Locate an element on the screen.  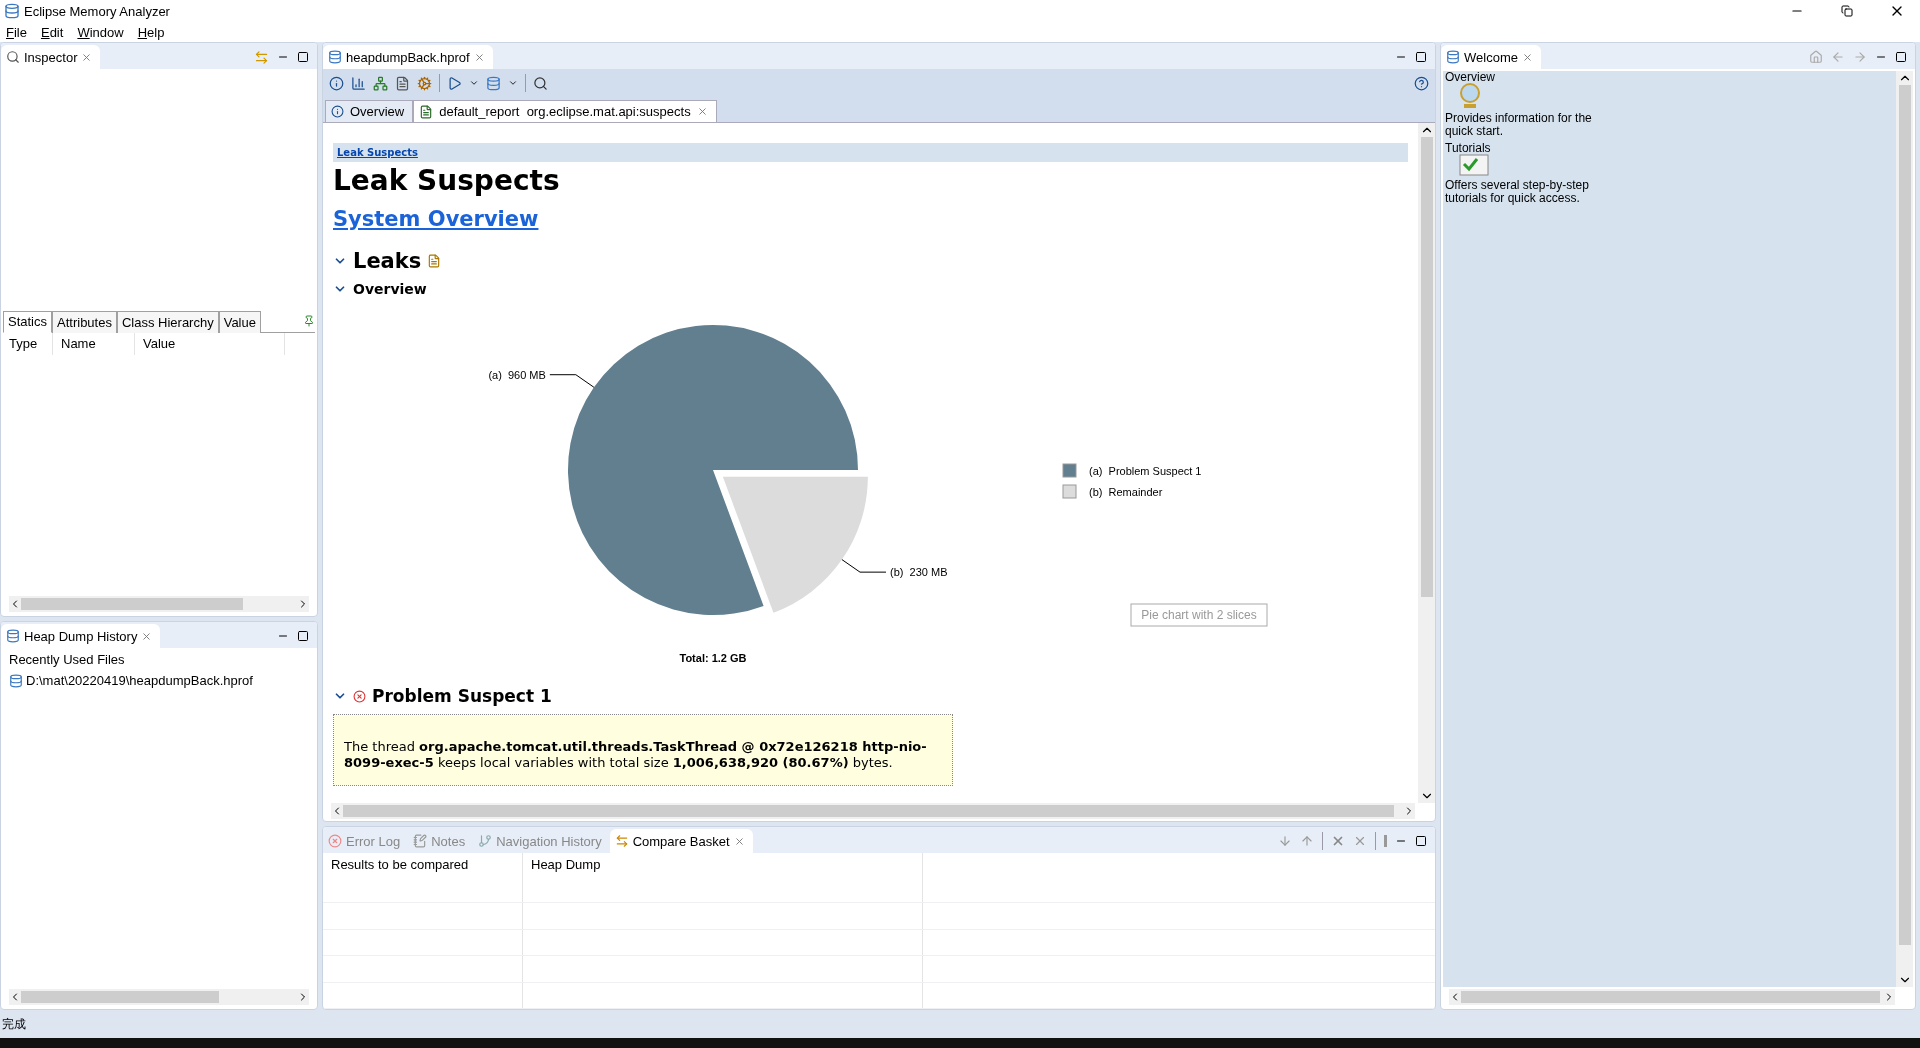
tree-button is located at coordinates (380, 83).